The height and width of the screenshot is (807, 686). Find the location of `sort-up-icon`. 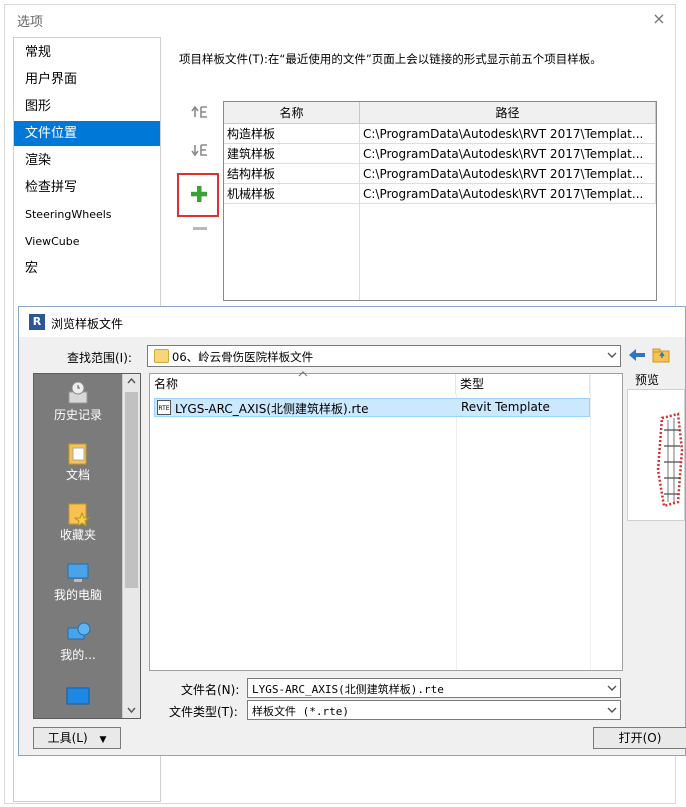

sort-up-icon is located at coordinates (303, 375).